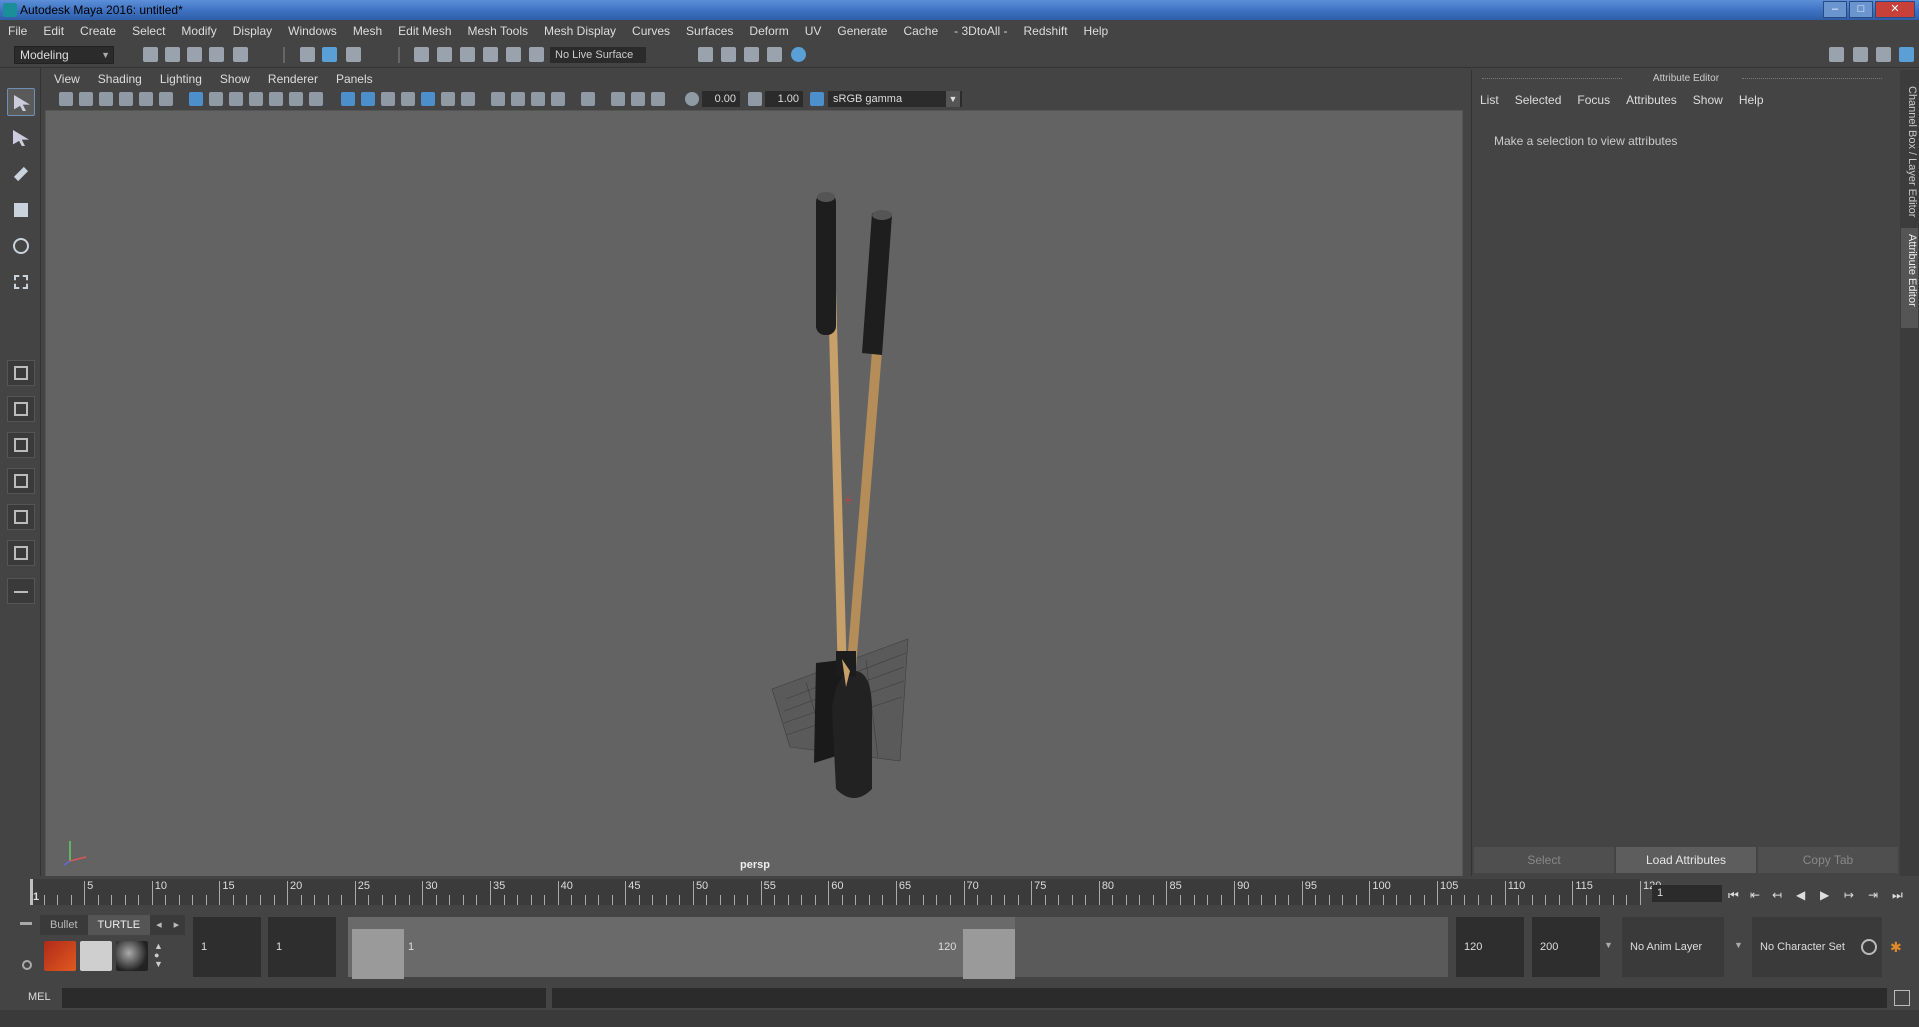  Describe the element at coordinates (276, 99) in the screenshot. I see `field-chart-icon` at that location.